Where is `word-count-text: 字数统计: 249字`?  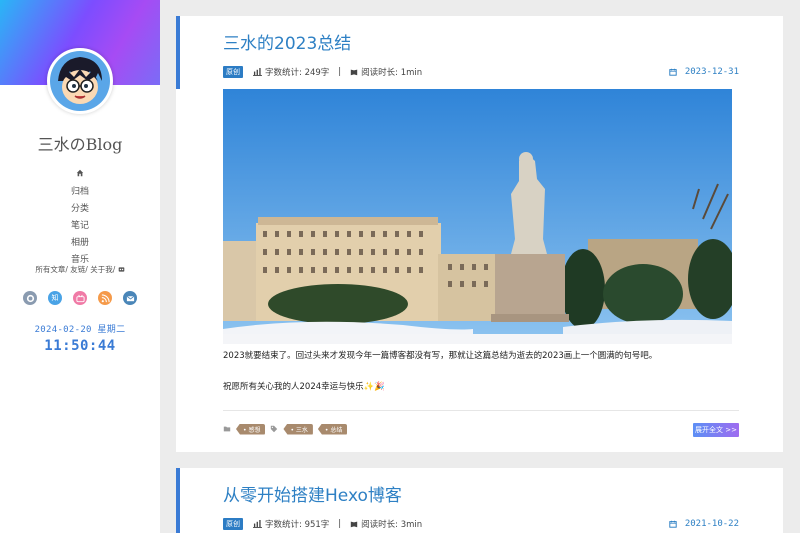
word-count-text: 字数统计: 249字 is located at coordinates (297, 73).